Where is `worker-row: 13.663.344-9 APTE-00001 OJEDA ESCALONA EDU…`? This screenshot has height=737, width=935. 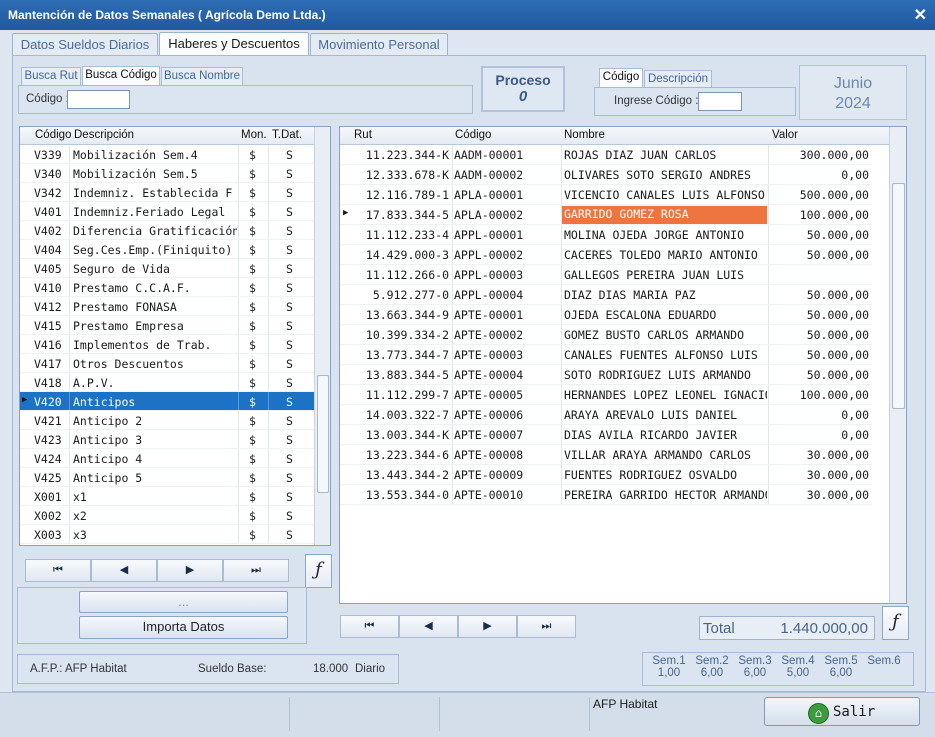 worker-row: 13.663.344-9 APTE-00001 OJEDA ESCALONA EDU… is located at coordinates (606, 315).